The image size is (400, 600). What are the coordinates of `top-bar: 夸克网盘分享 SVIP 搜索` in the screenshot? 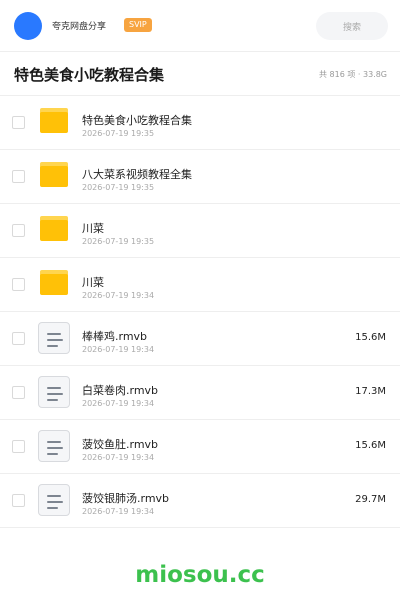 It's located at (200, 26).